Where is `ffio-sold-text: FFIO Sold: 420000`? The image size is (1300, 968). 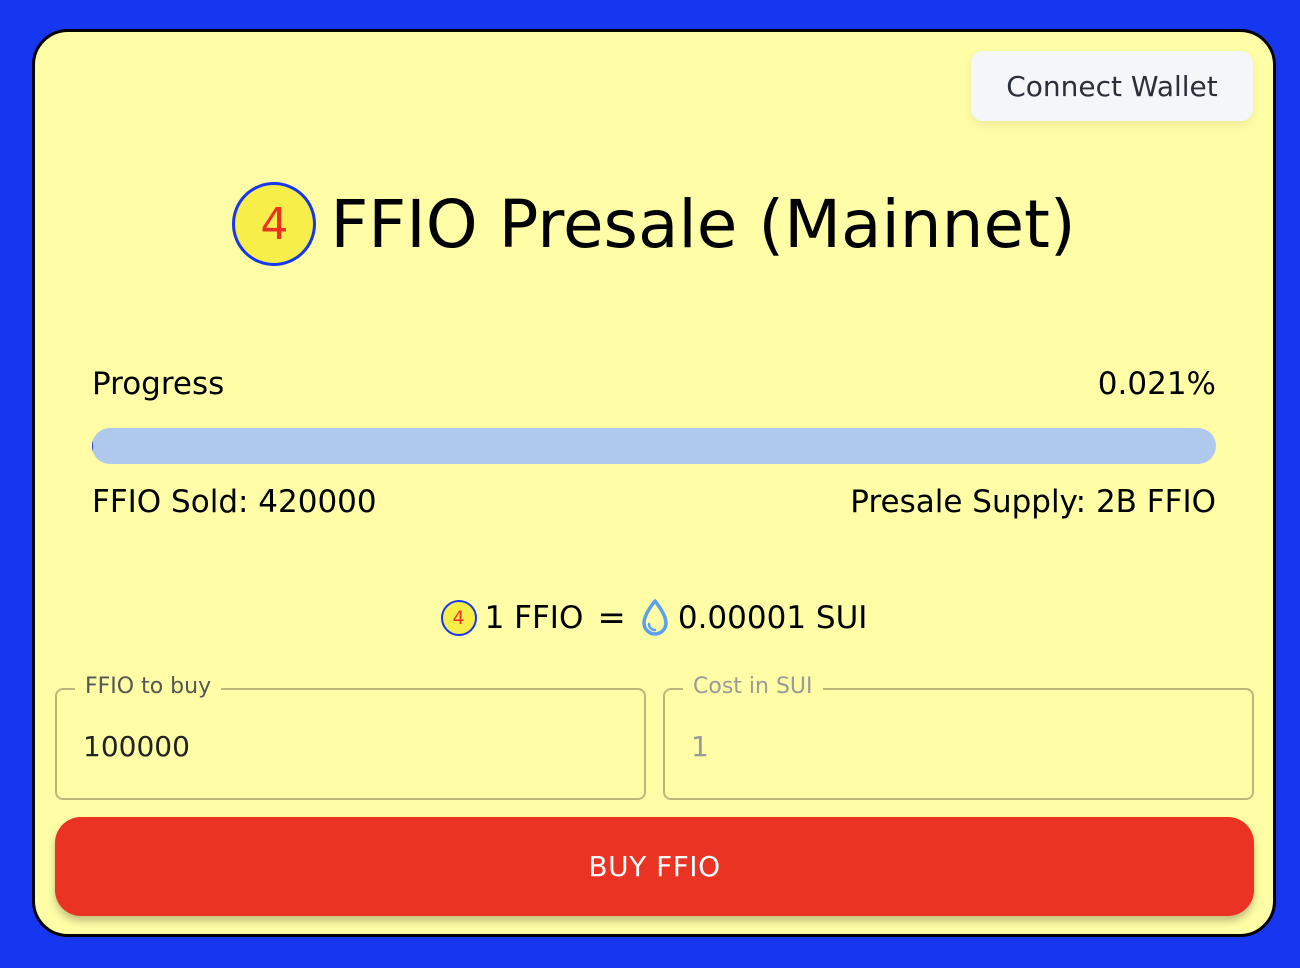 ffio-sold-text: FFIO Sold: 420000 is located at coordinates (234, 502).